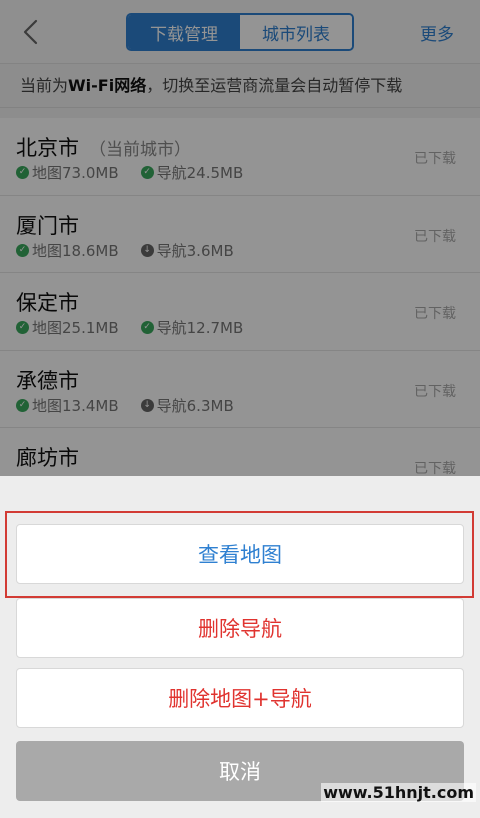 The image size is (480, 818). What do you see at coordinates (240, 698) in the screenshot?
I see `delete-map-nav-button: 删除地图+导航` at bounding box center [240, 698].